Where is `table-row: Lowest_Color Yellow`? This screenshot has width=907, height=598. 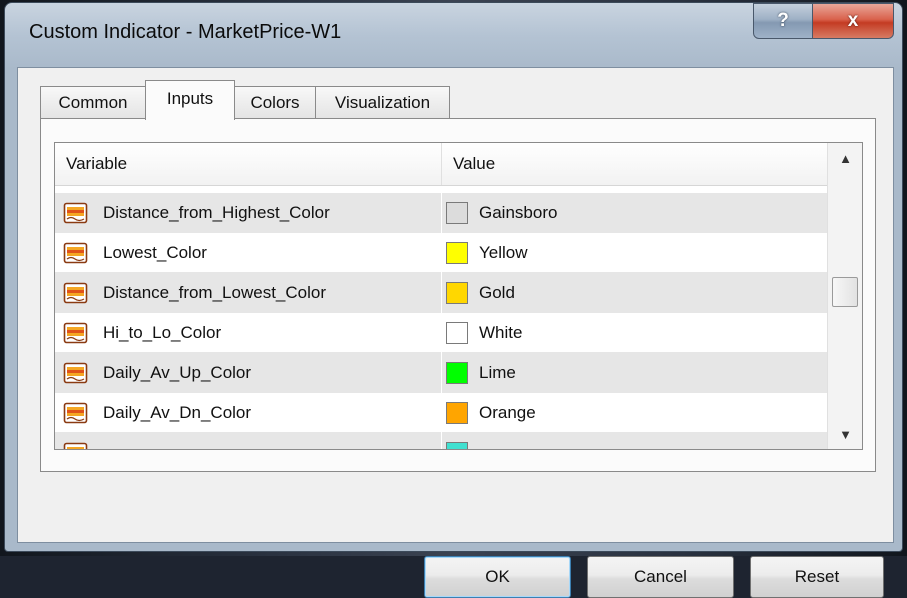
table-row: Lowest_Color Yellow is located at coordinates (441, 253).